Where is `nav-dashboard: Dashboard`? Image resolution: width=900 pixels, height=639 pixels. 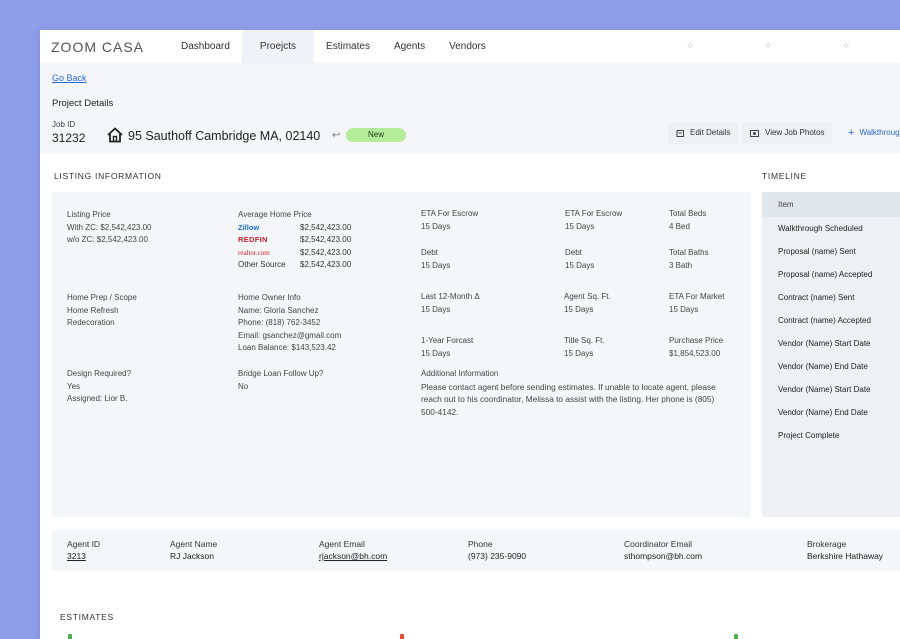 nav-dashboard: Dashboard is located at coordinates (205, 46).